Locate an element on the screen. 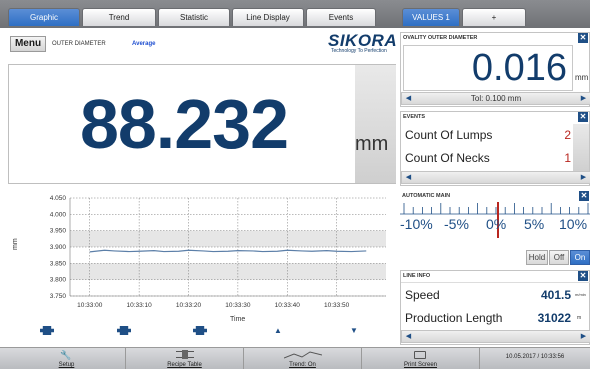  main-unit: mm is located at coordinates (372, 144).